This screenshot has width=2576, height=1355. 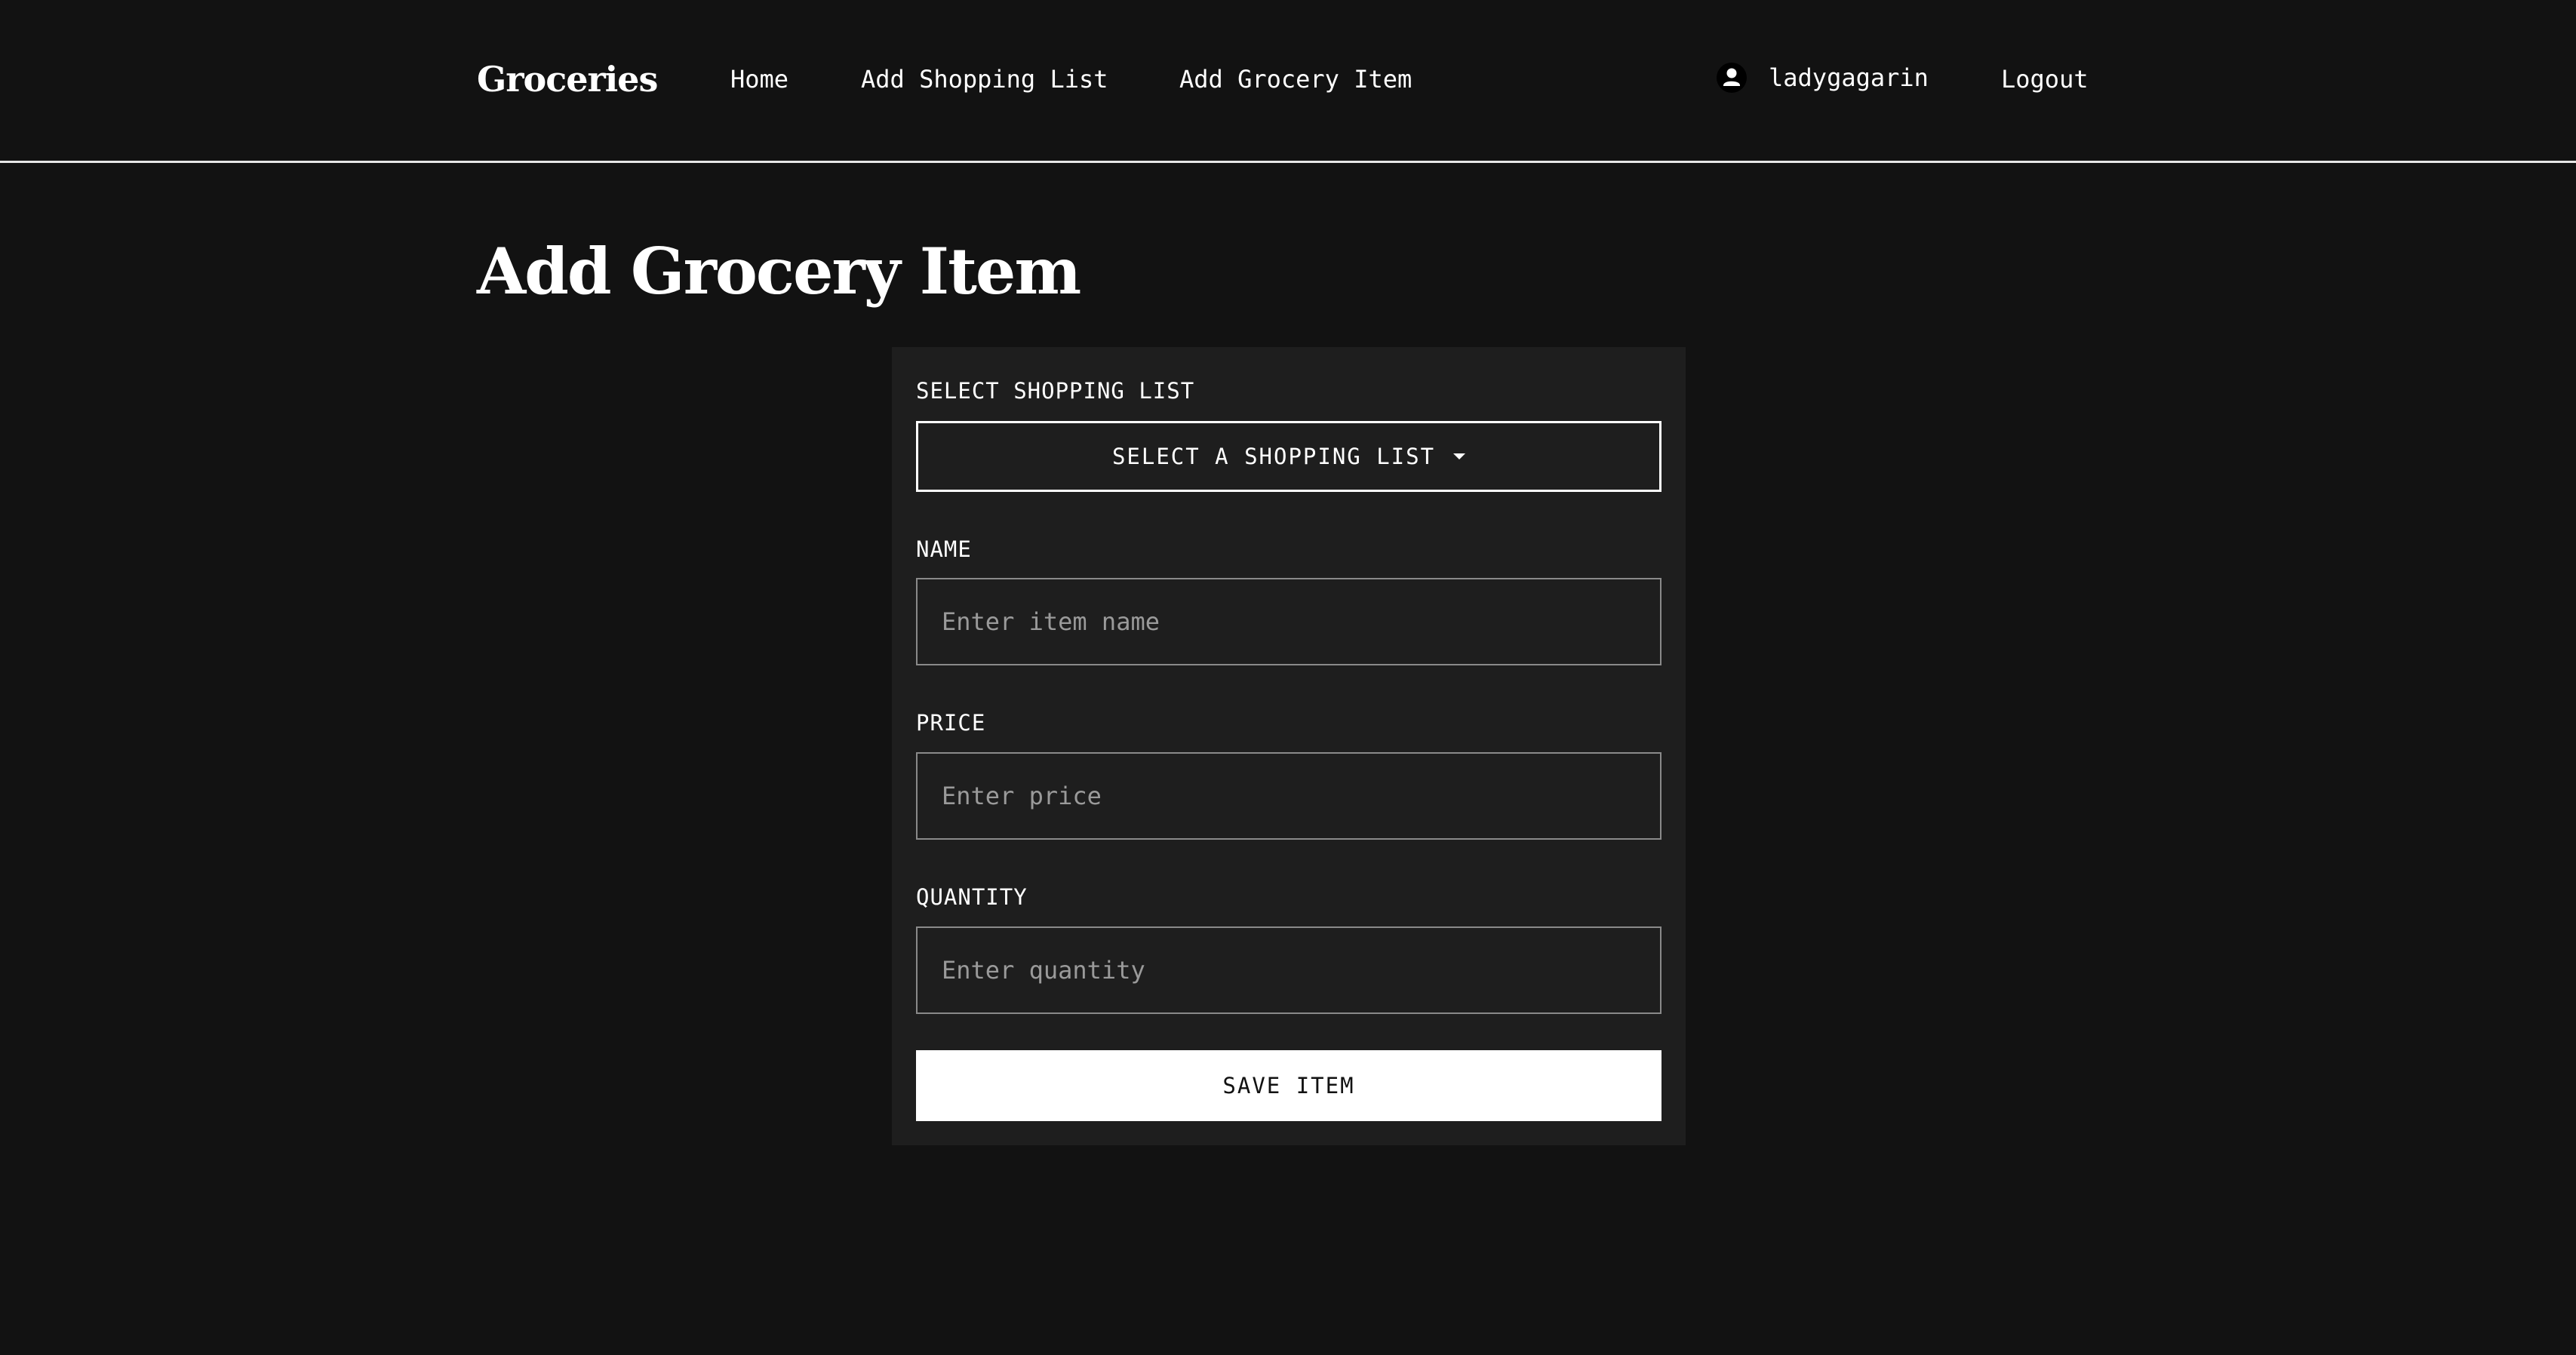 I want to click on shopping-list-dropdown-label: SELECT A SHOPPING LIST, so click(x=1273, y=456).